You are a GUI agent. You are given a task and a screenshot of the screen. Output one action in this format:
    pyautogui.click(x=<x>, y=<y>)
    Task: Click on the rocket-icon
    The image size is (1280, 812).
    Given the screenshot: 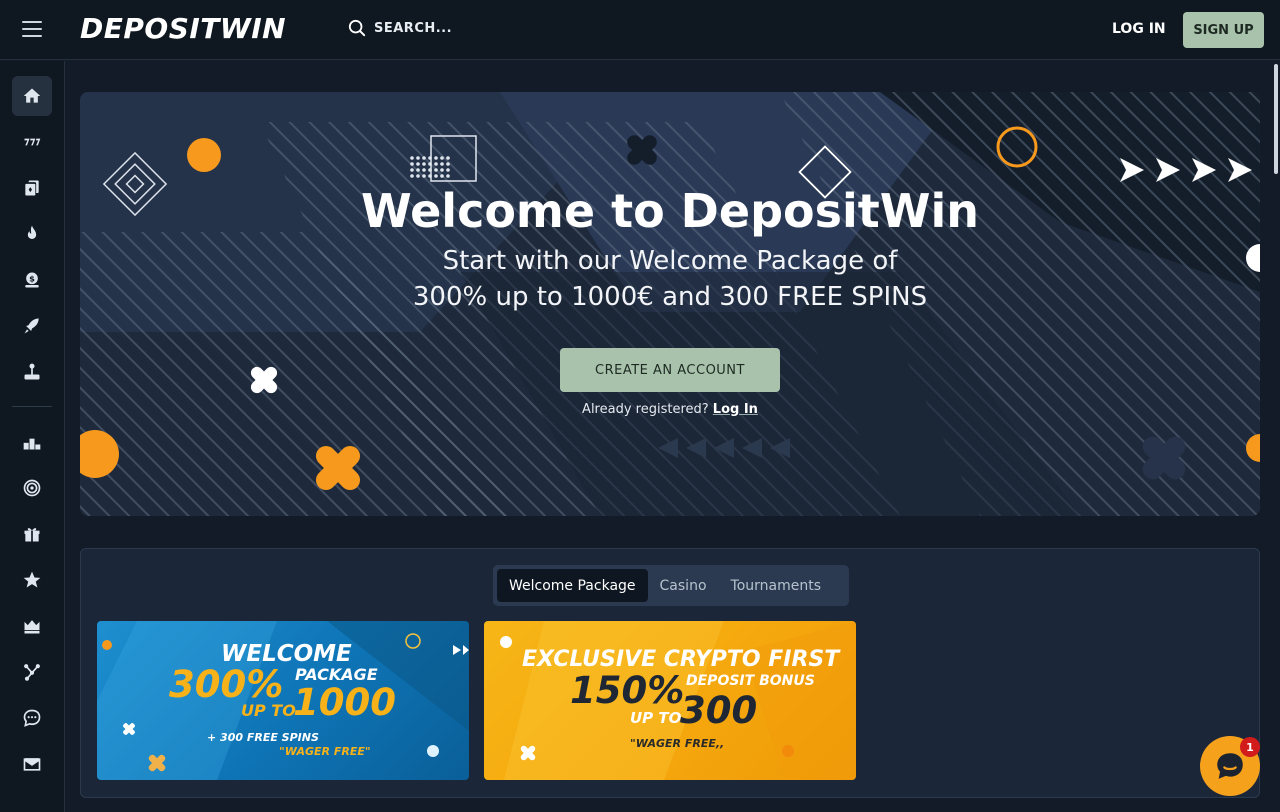 What is the action you would take?
    pyautogui.click(x=32, y=326)
    